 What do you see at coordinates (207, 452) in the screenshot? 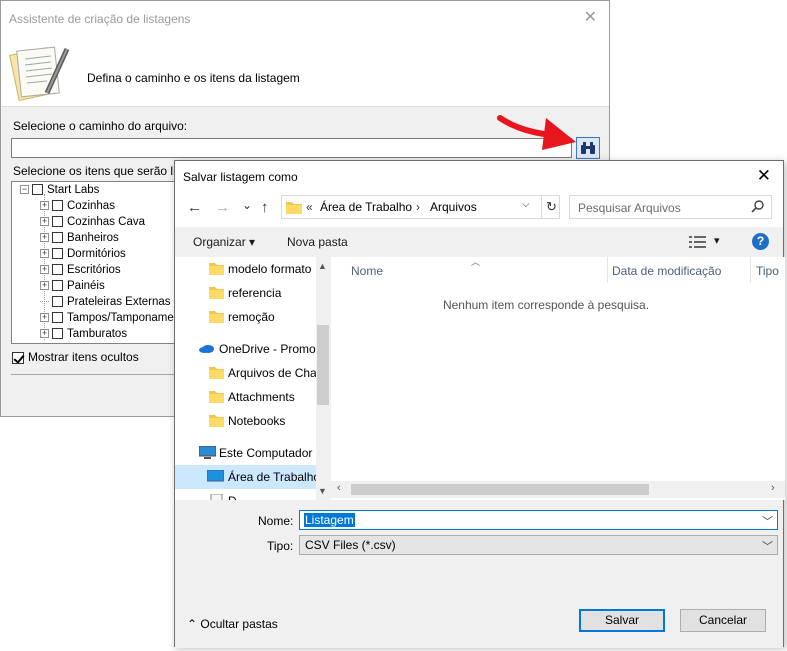
I see `computer-icon` at bounding box center [207, 452].